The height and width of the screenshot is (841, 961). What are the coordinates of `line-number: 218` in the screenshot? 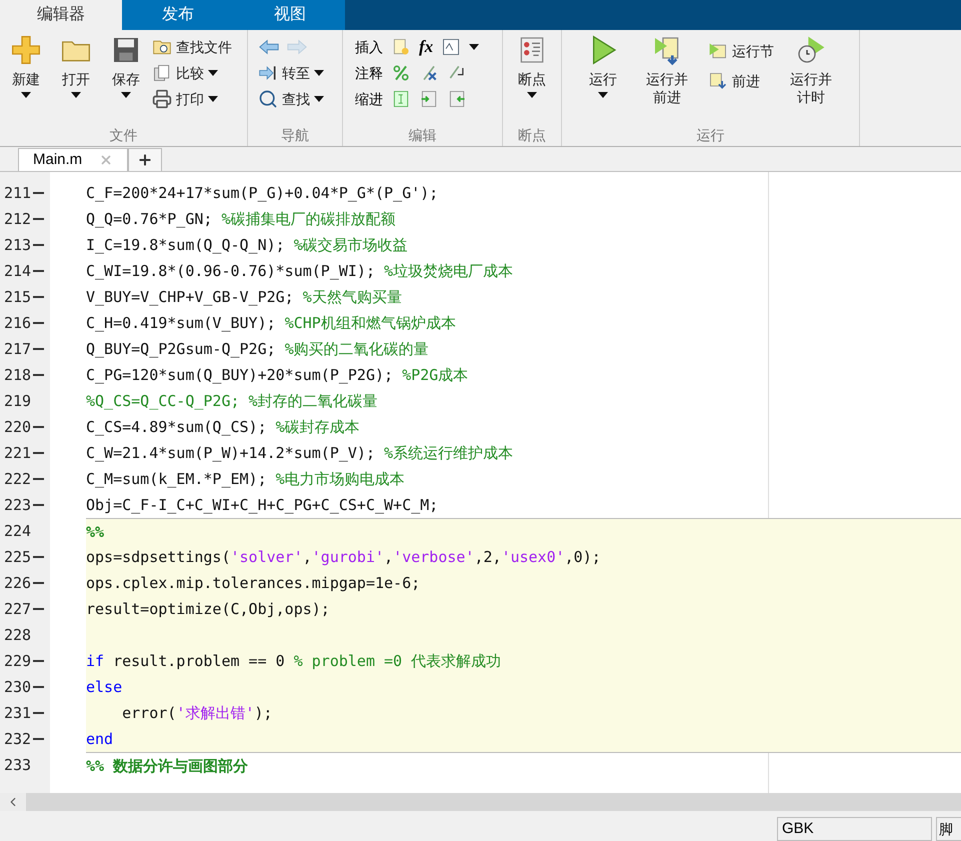 It's located at (17, 375).